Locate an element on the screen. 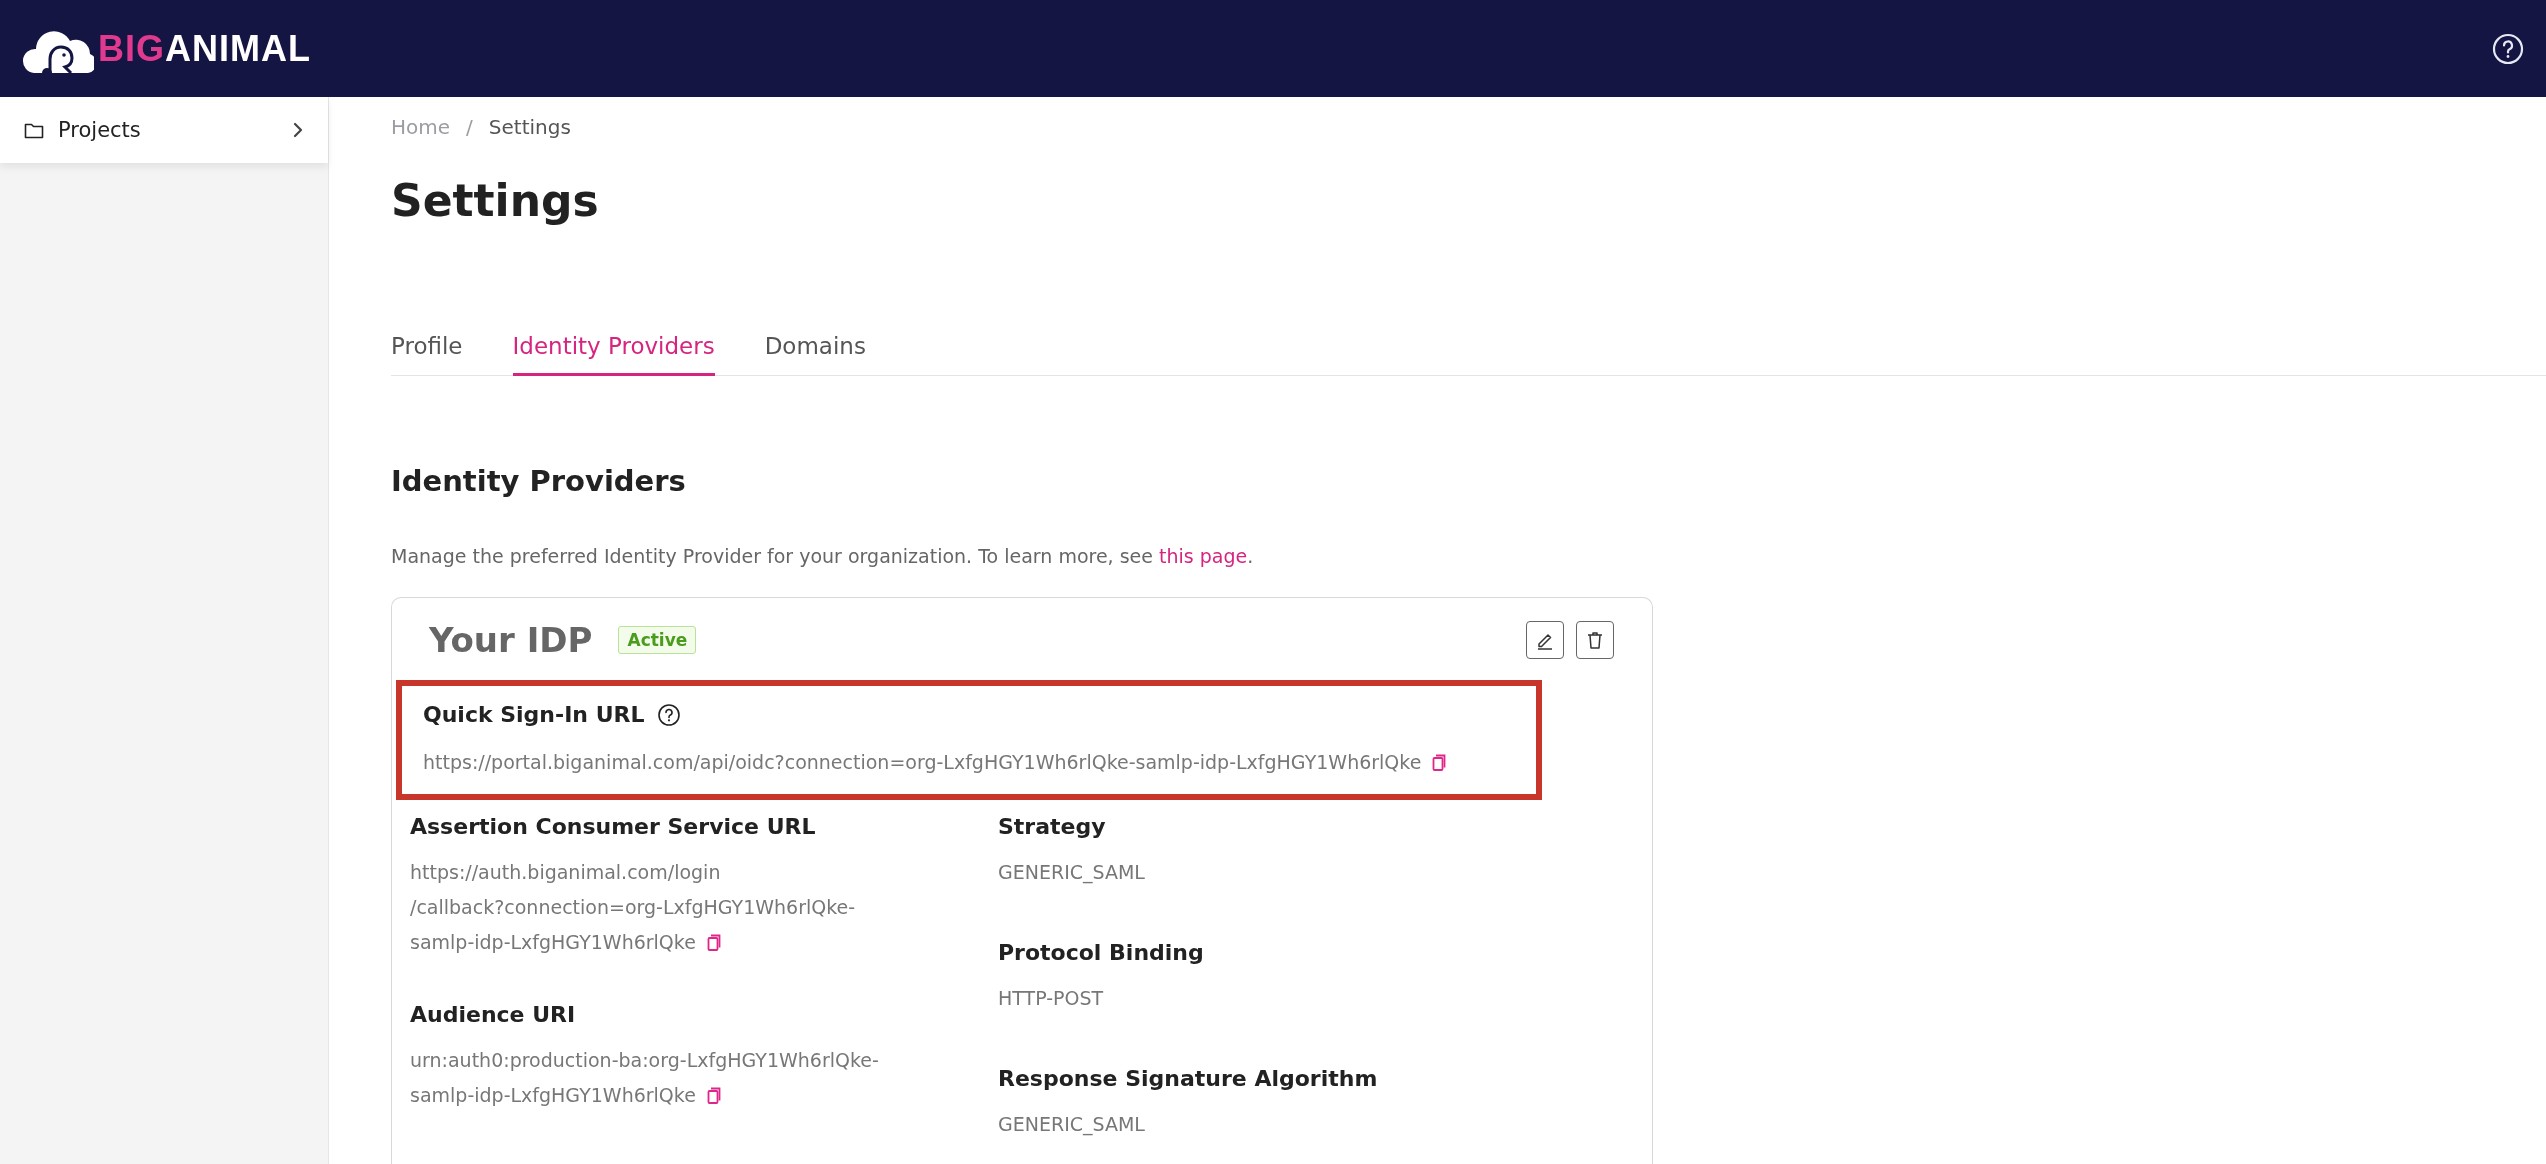 The width and height of the screenshot is (2546, 1164). trash-icon is located at coordinates (1595, 640).